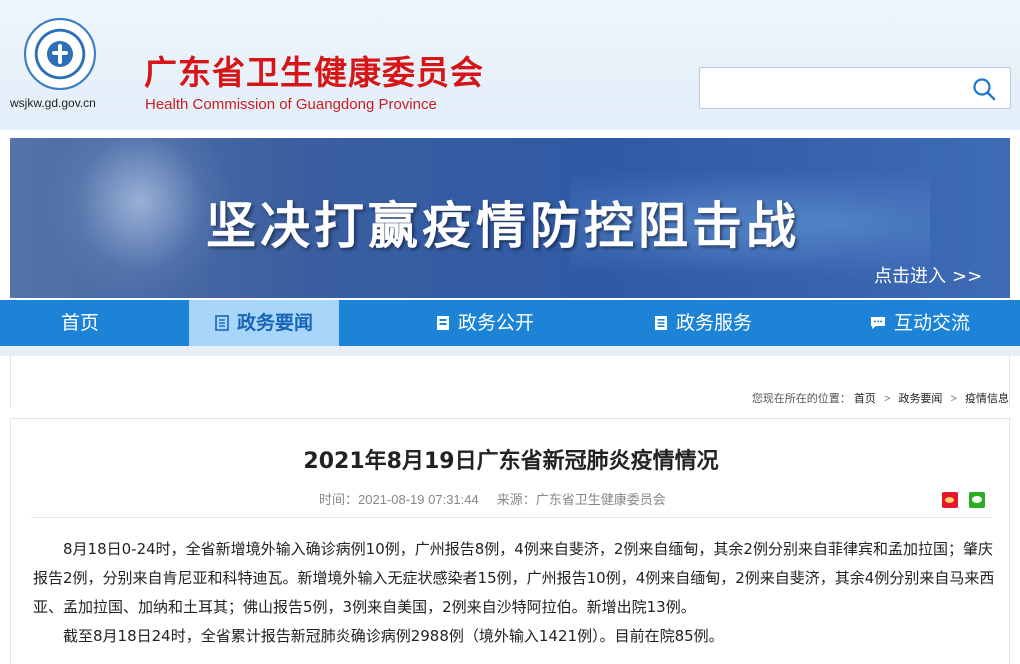 The image size is (1020, 664). What do you see at coordinates (660, 323) in the screenshot?
I see `list-icon` at bounding box center [660, 323].